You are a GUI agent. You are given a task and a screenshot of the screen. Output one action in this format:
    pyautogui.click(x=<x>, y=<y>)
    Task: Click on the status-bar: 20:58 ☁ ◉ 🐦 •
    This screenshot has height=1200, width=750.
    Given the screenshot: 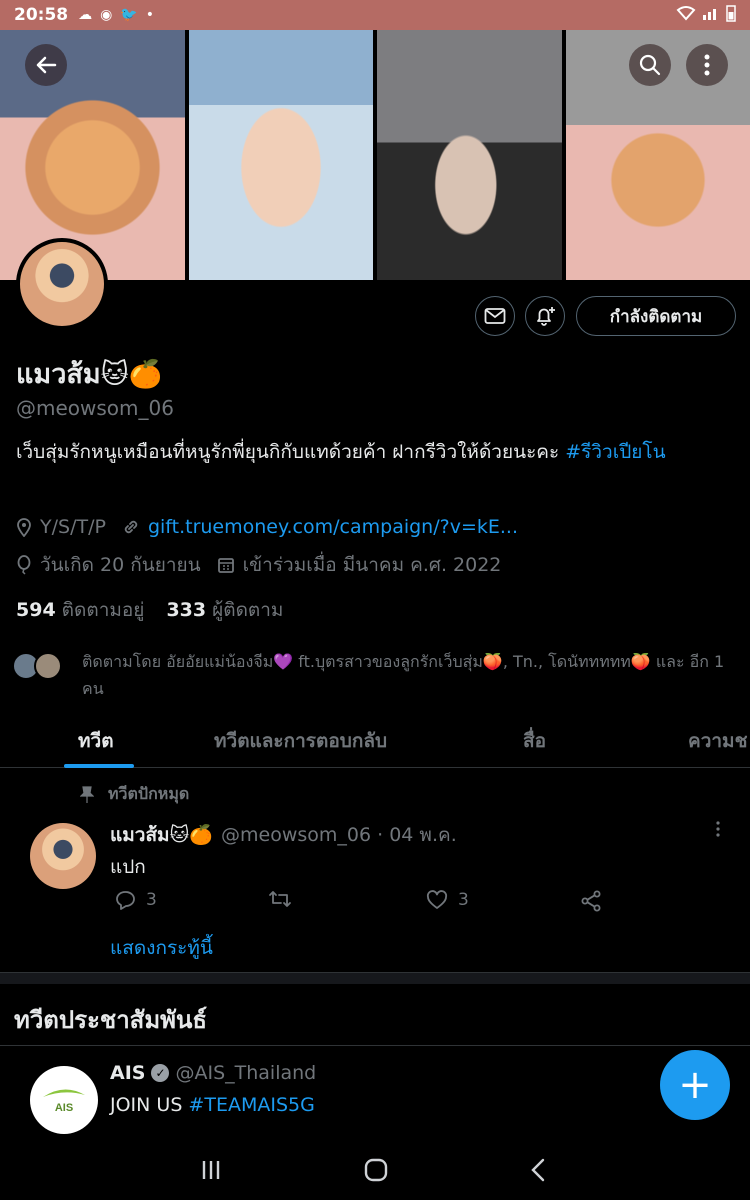 What is the action you would take?
    pyautogui.click(x=375, y=15)
    